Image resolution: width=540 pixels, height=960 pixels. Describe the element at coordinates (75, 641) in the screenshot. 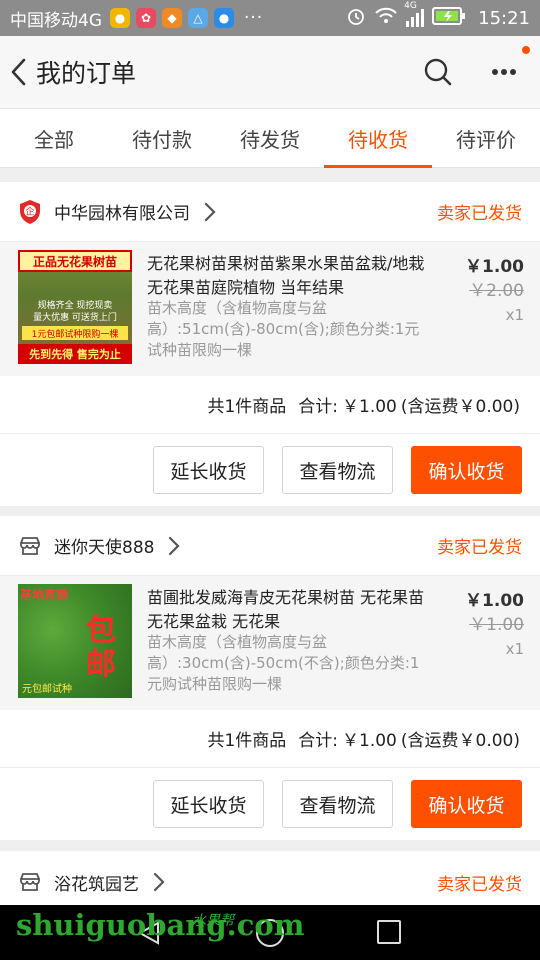

I see `product-thumbnail: 基地直销 包邮 元包邮试种` at that location.